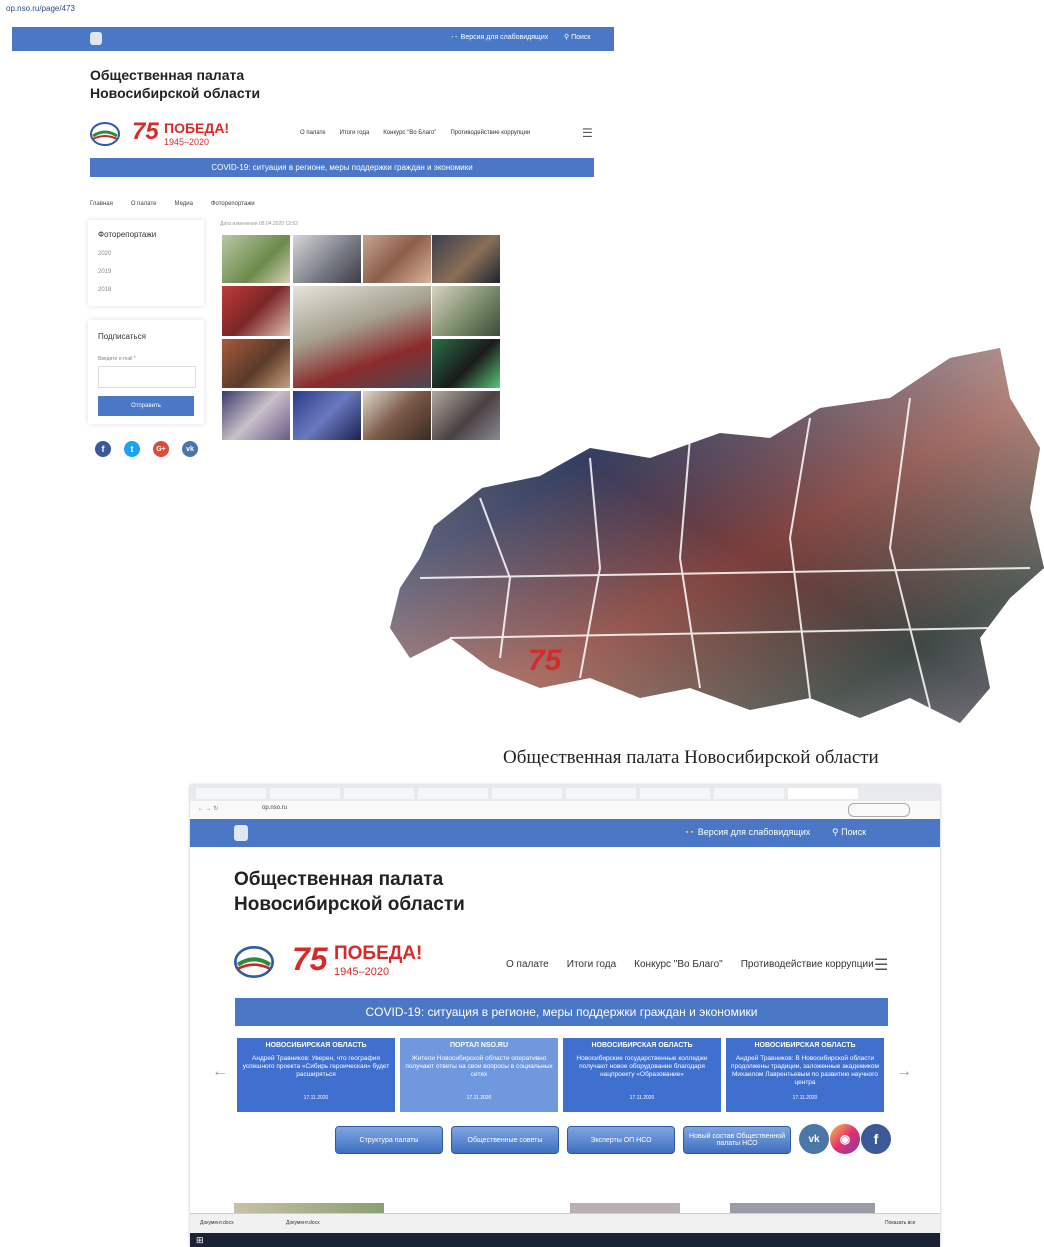  Describe the element at coordinates (845, 1139) in the screenshot. I see `instagram-icon: ◉` at that location.